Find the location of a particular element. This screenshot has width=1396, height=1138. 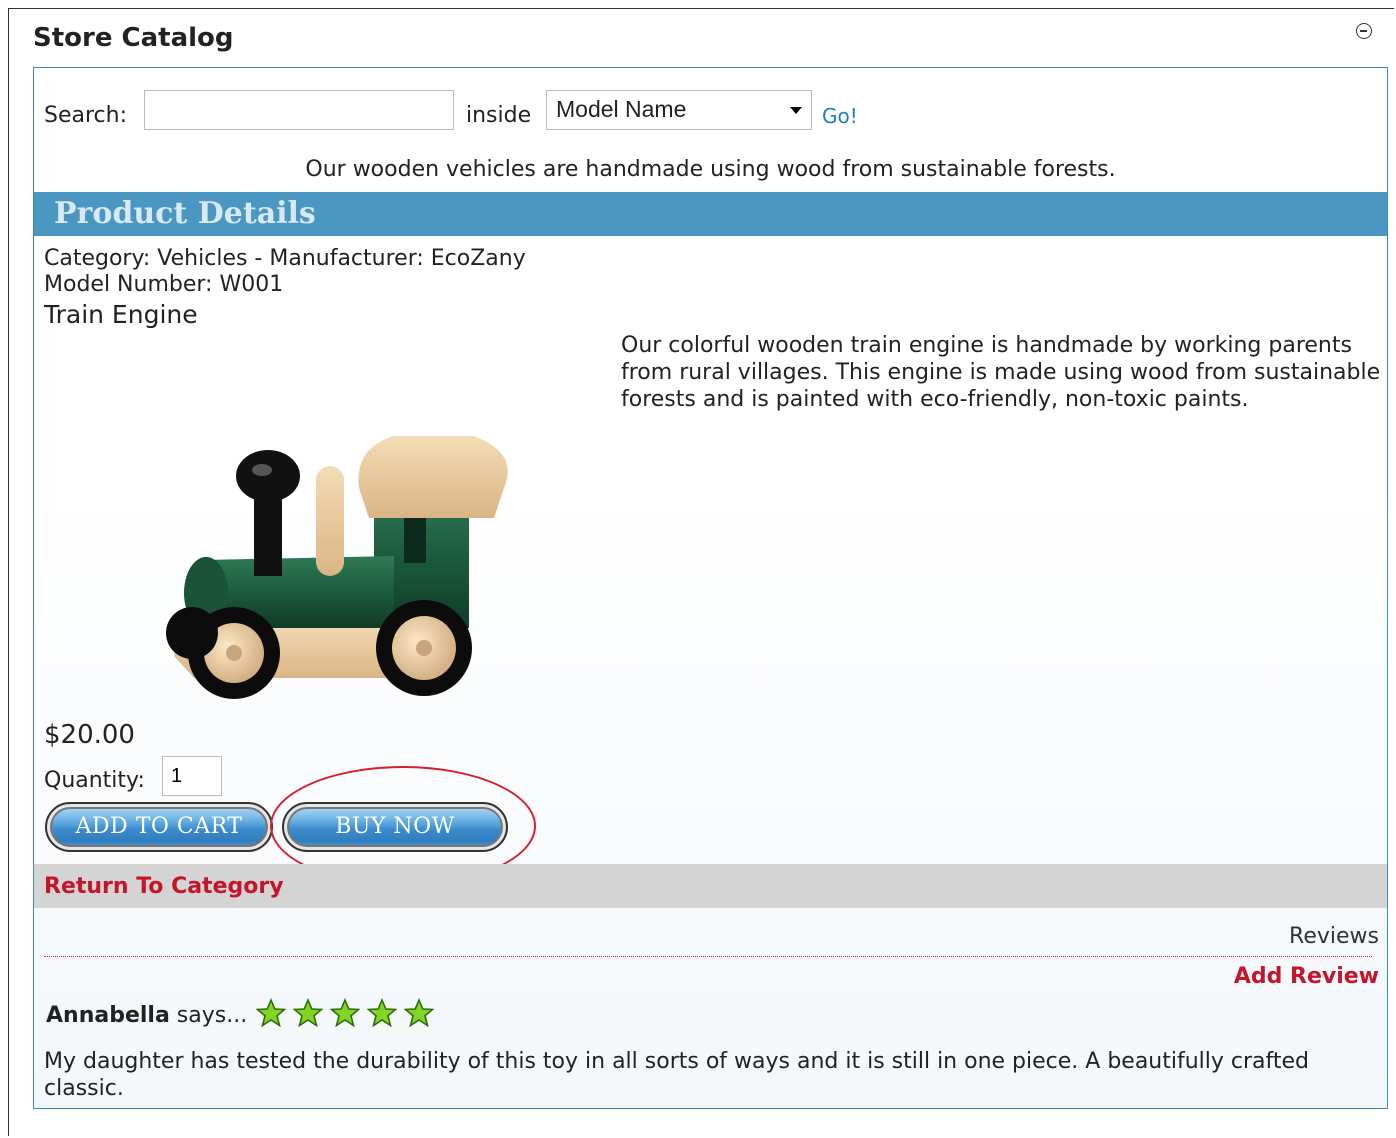

product-details-header: Product Details is located at coordinates (710, 214).